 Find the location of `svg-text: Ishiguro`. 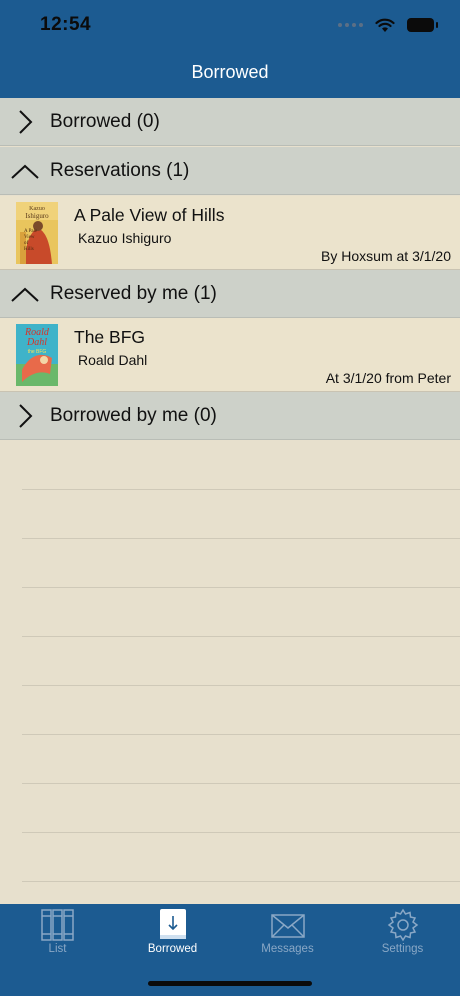

svg-text: Ishiguro is located at coordinates (37, 216).